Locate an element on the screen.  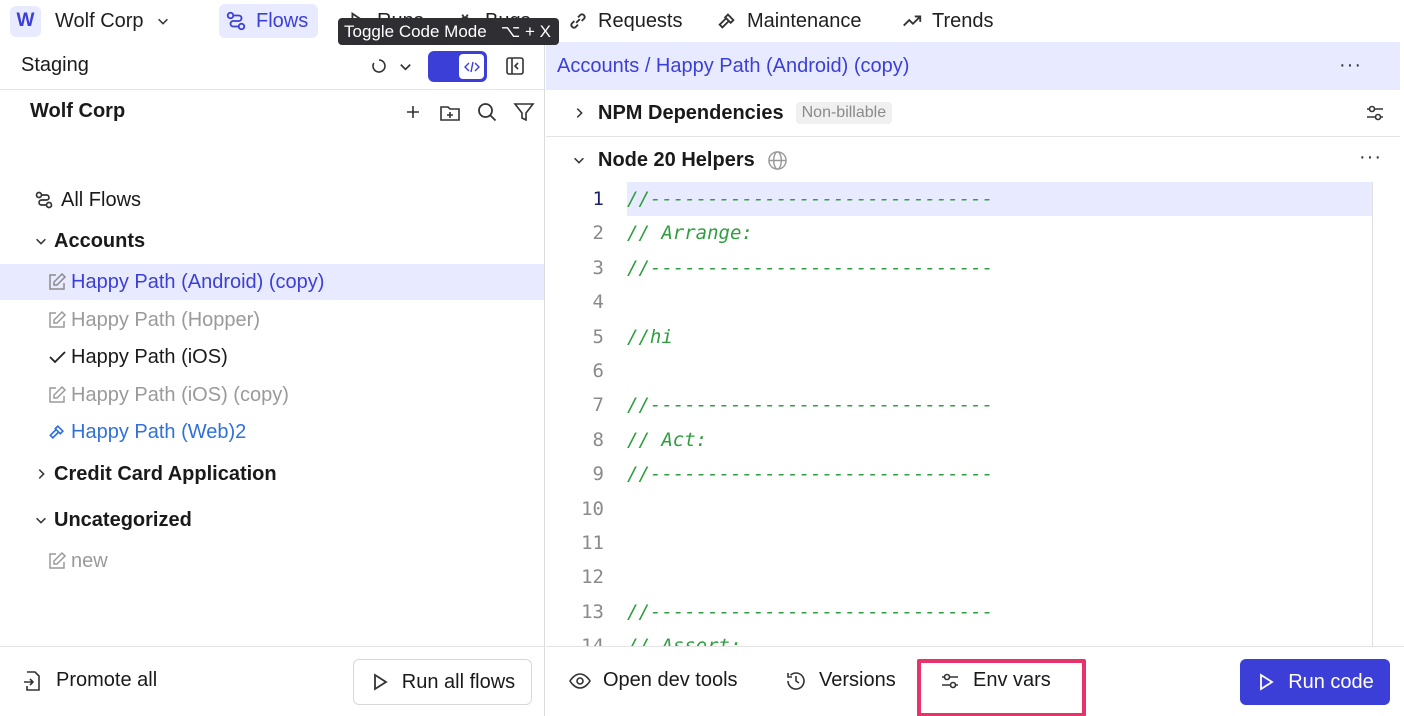
node-helpers-title: Node 20 Helpers is located at coordinates (676, 159).